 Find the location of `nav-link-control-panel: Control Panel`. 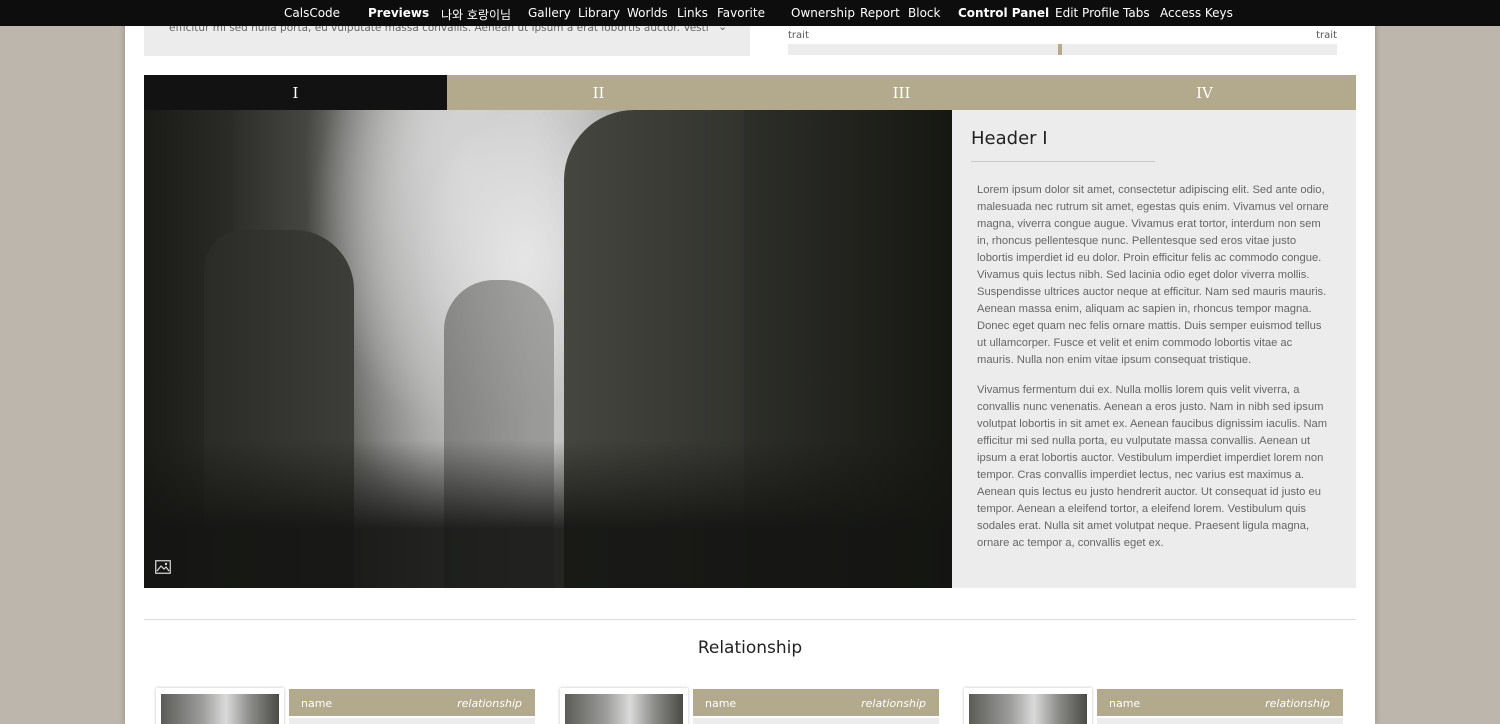

nav-link-control-panel: Control Panel is located at coordinates (1003, 13).